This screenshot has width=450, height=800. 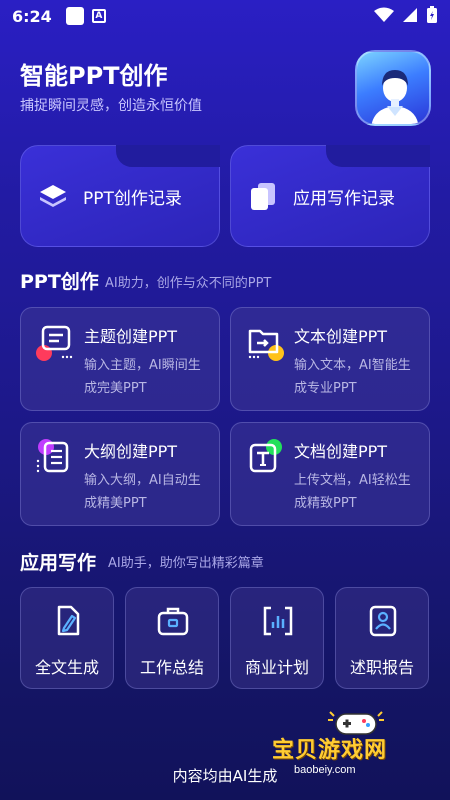 I want to click on list-icon, so click(x=52, y=456).